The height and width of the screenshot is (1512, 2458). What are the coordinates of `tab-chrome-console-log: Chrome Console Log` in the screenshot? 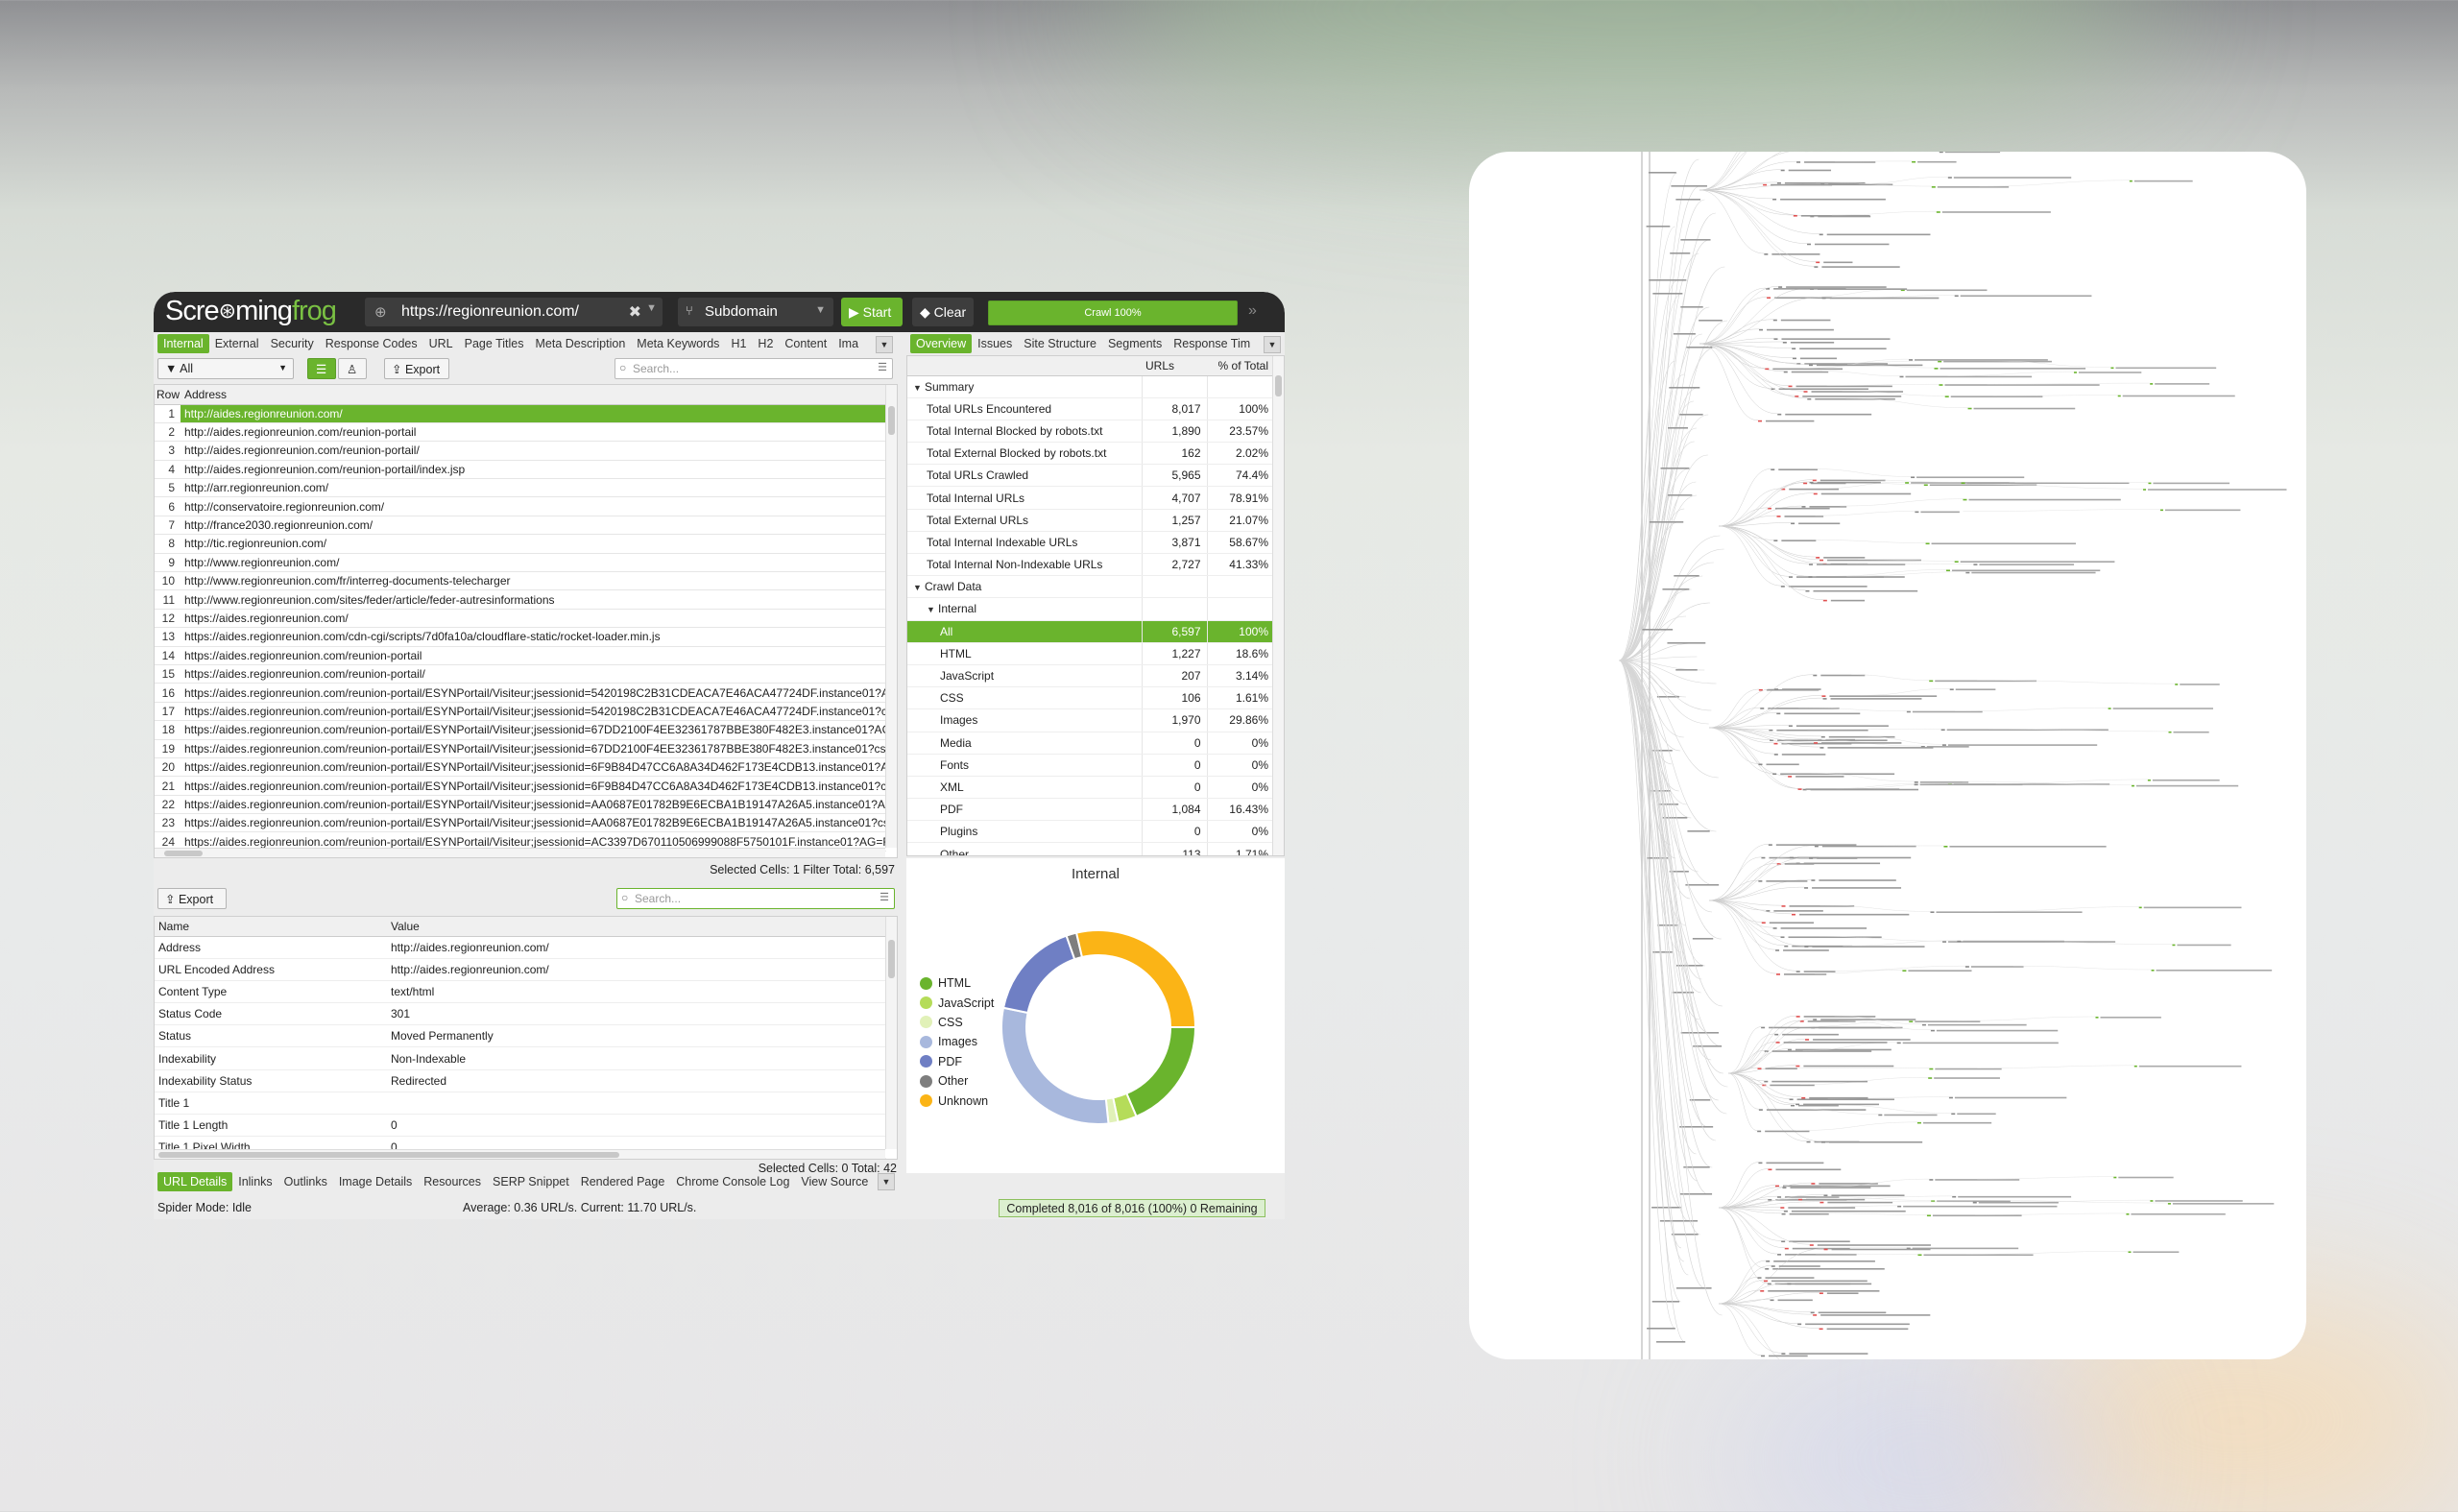 It's located at (733, 1181).